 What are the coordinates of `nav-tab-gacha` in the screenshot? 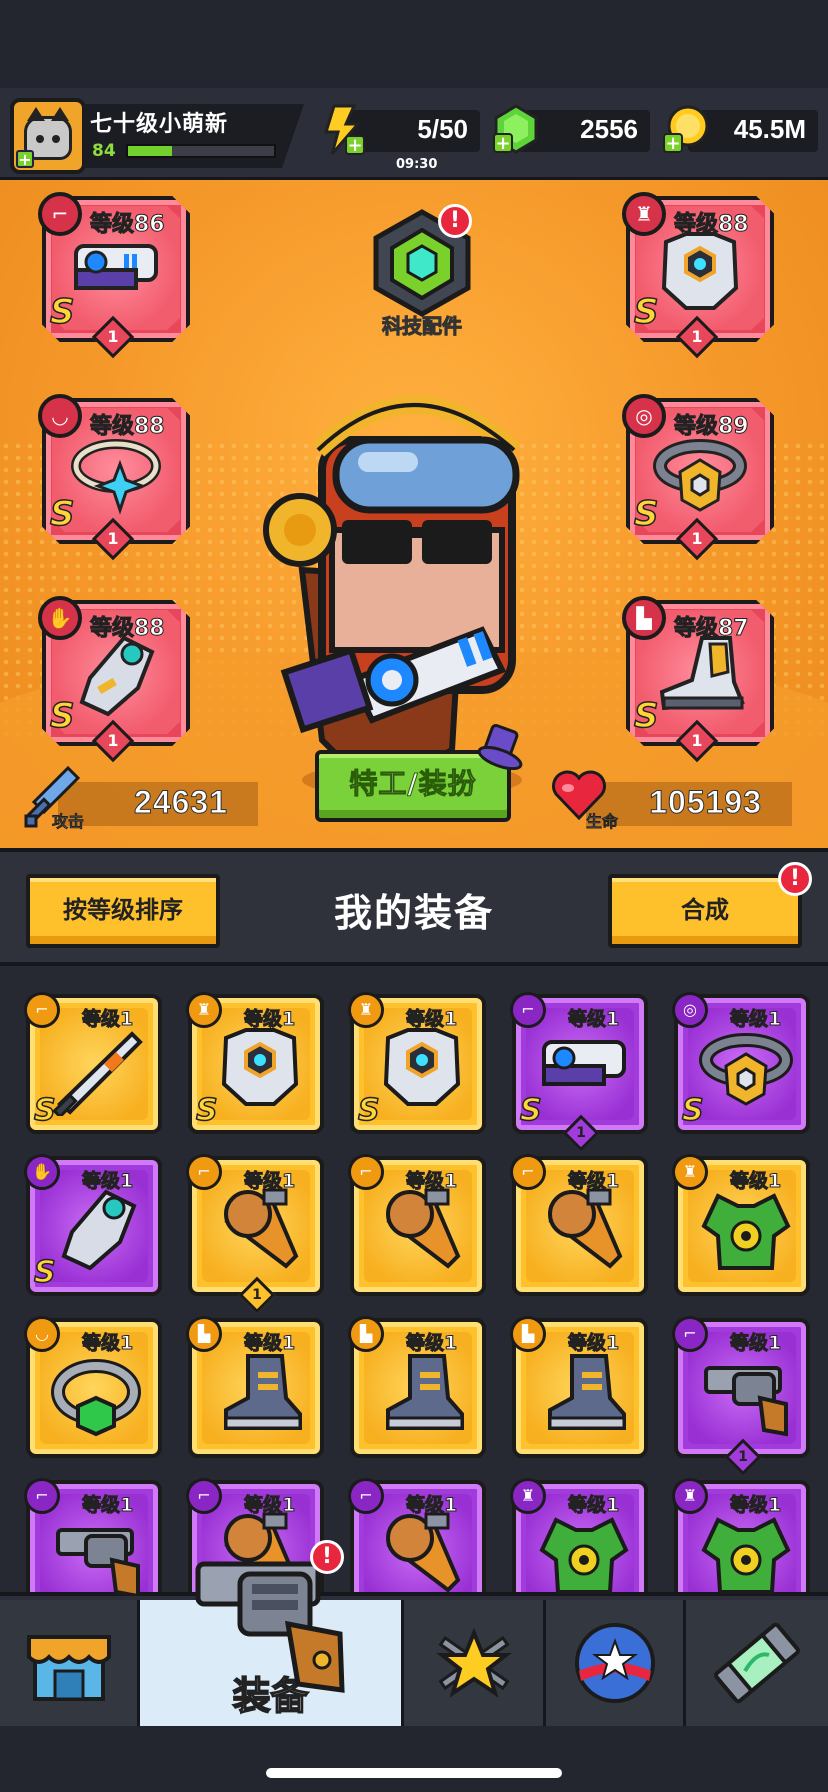 It's located at (616, 1663).